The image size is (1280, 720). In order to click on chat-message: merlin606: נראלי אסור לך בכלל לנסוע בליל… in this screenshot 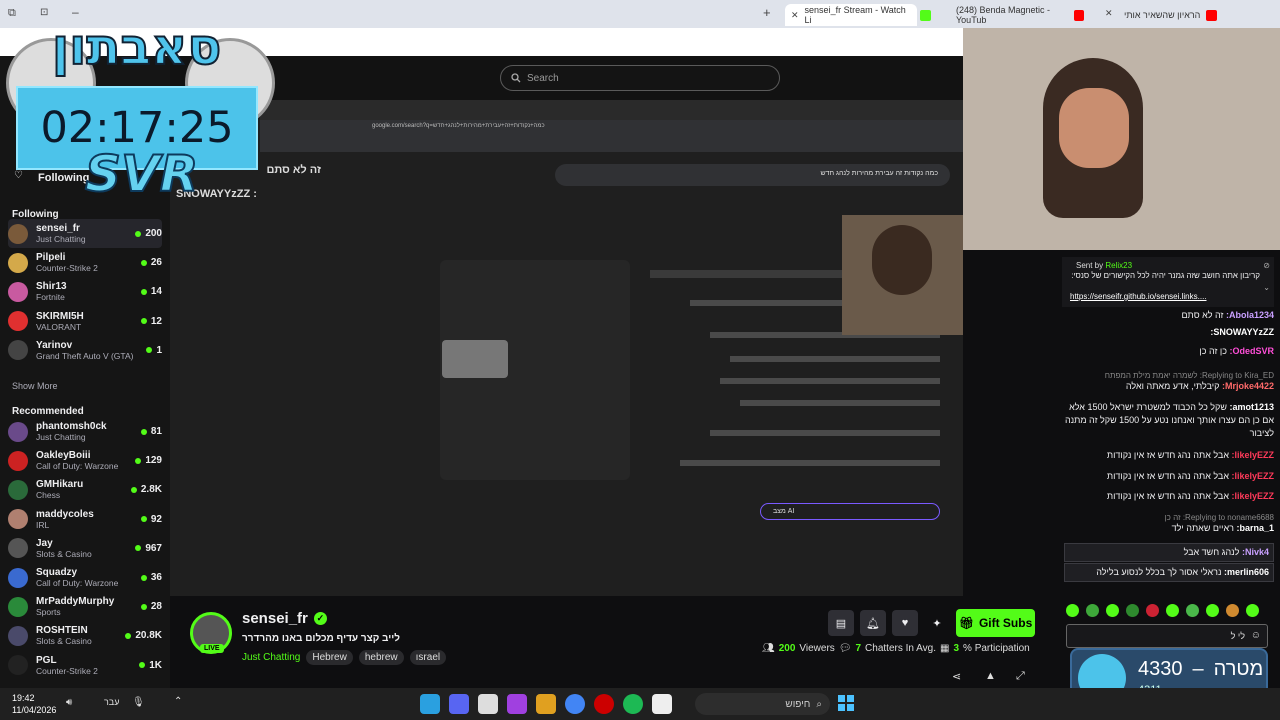, I will do `click(1169, 572)`.